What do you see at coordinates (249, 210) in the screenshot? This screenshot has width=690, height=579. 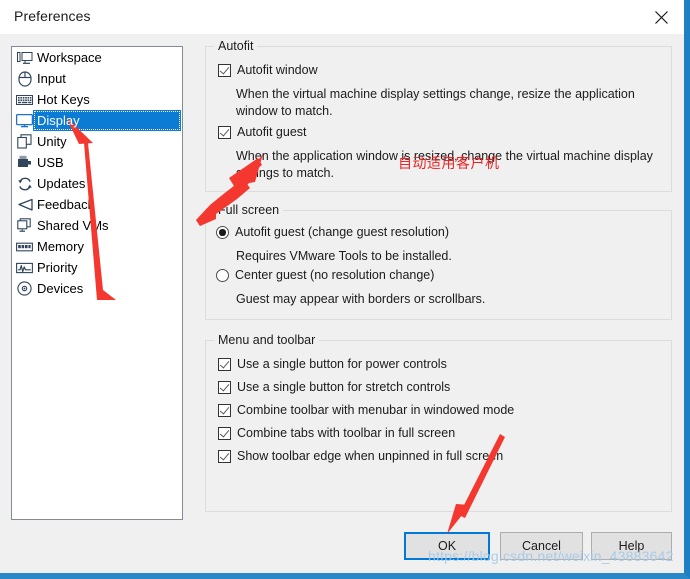 I see `full-screen-group-title: Full screen` at bounding box center [249, 210].